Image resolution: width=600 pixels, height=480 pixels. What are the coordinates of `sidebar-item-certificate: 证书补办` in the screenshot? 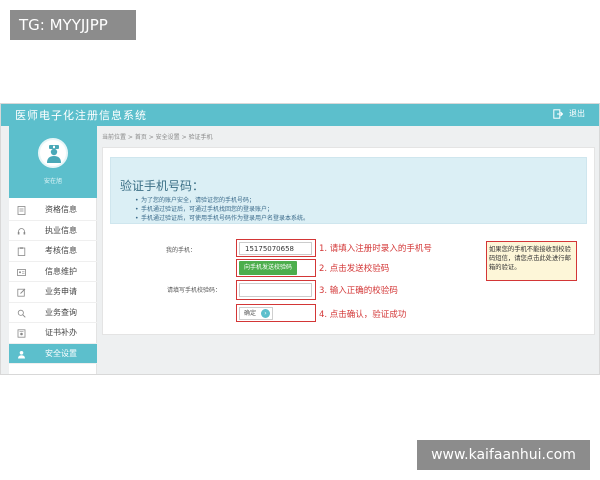 It's located at (53, 333).